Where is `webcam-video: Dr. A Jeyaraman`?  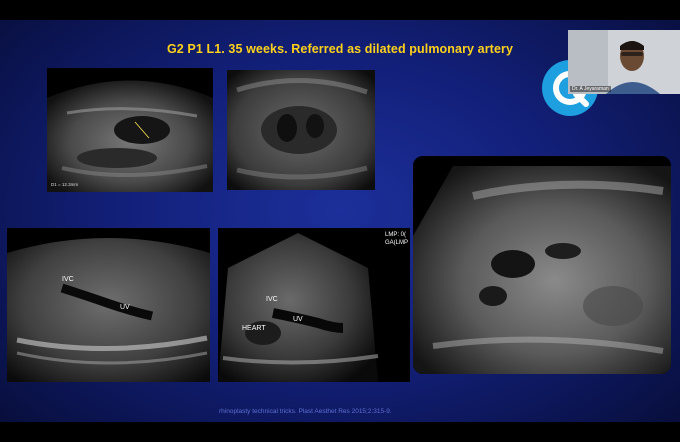 webcam-video: Dr. A Jeyaraman is located at coordinates (624, 62).